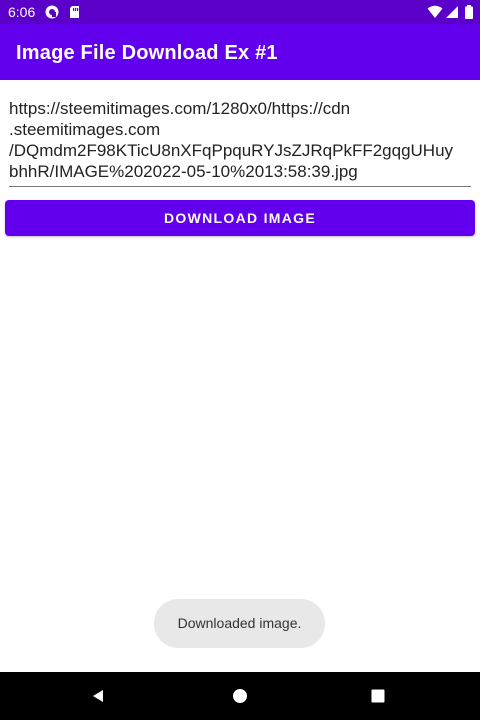  What do you see at coordinates (147, 53) in the screenshot?
I see `app-title: Image File Download Ex #1` at bounding box center [147, 53].